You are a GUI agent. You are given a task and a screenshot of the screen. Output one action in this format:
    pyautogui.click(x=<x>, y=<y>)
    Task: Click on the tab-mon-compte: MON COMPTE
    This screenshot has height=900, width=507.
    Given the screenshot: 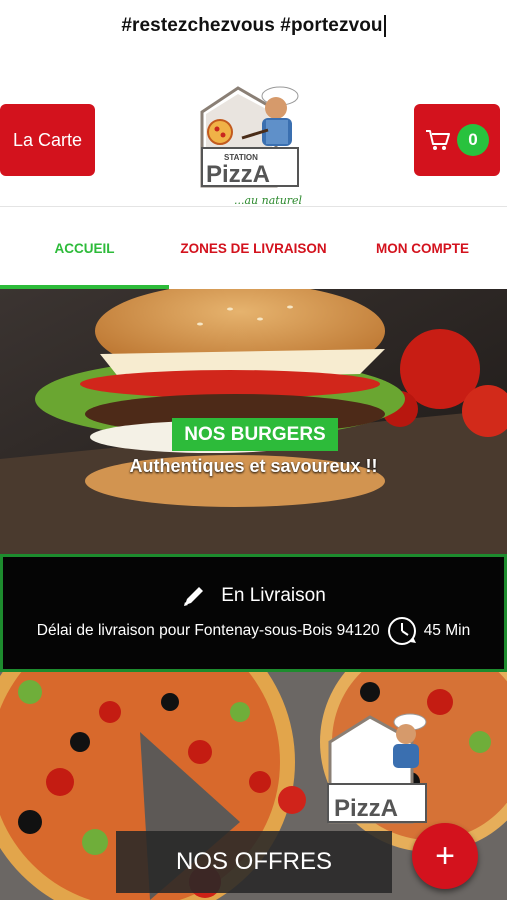 What is the action you would take?
    pyautogui.click(x=422, y=248)
    